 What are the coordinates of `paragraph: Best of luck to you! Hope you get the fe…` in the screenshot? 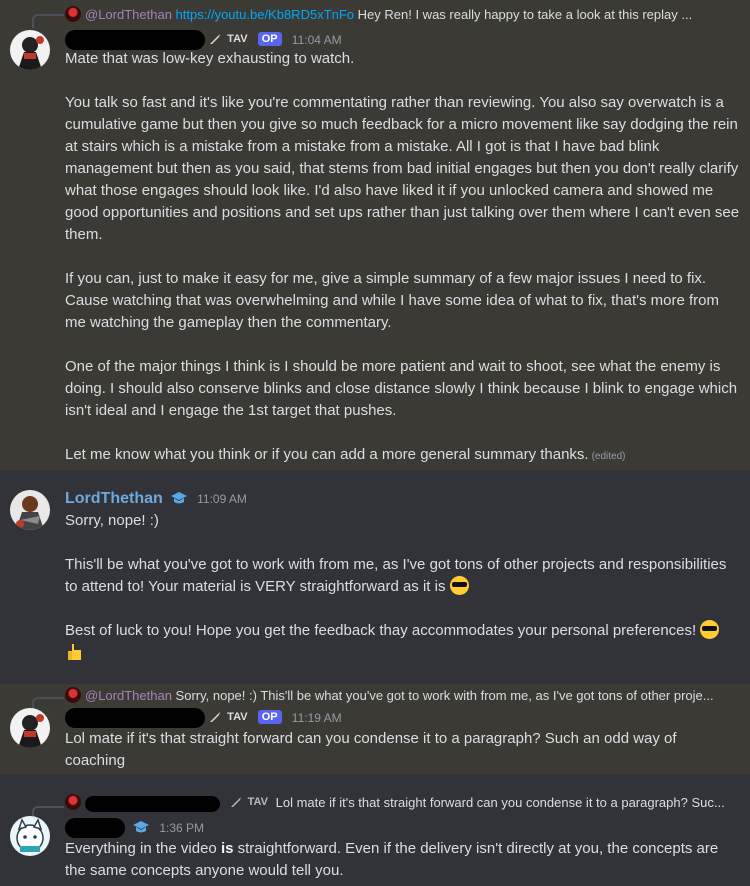 It's located at (381, 630).